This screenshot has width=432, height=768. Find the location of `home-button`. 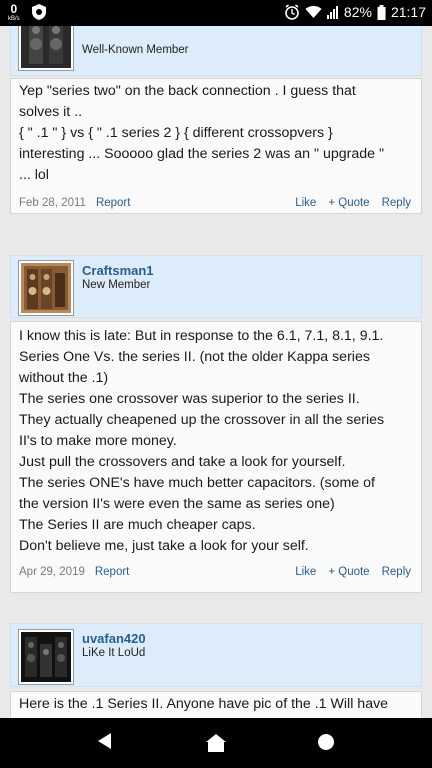

home-button is located at coordinates (216, 745).